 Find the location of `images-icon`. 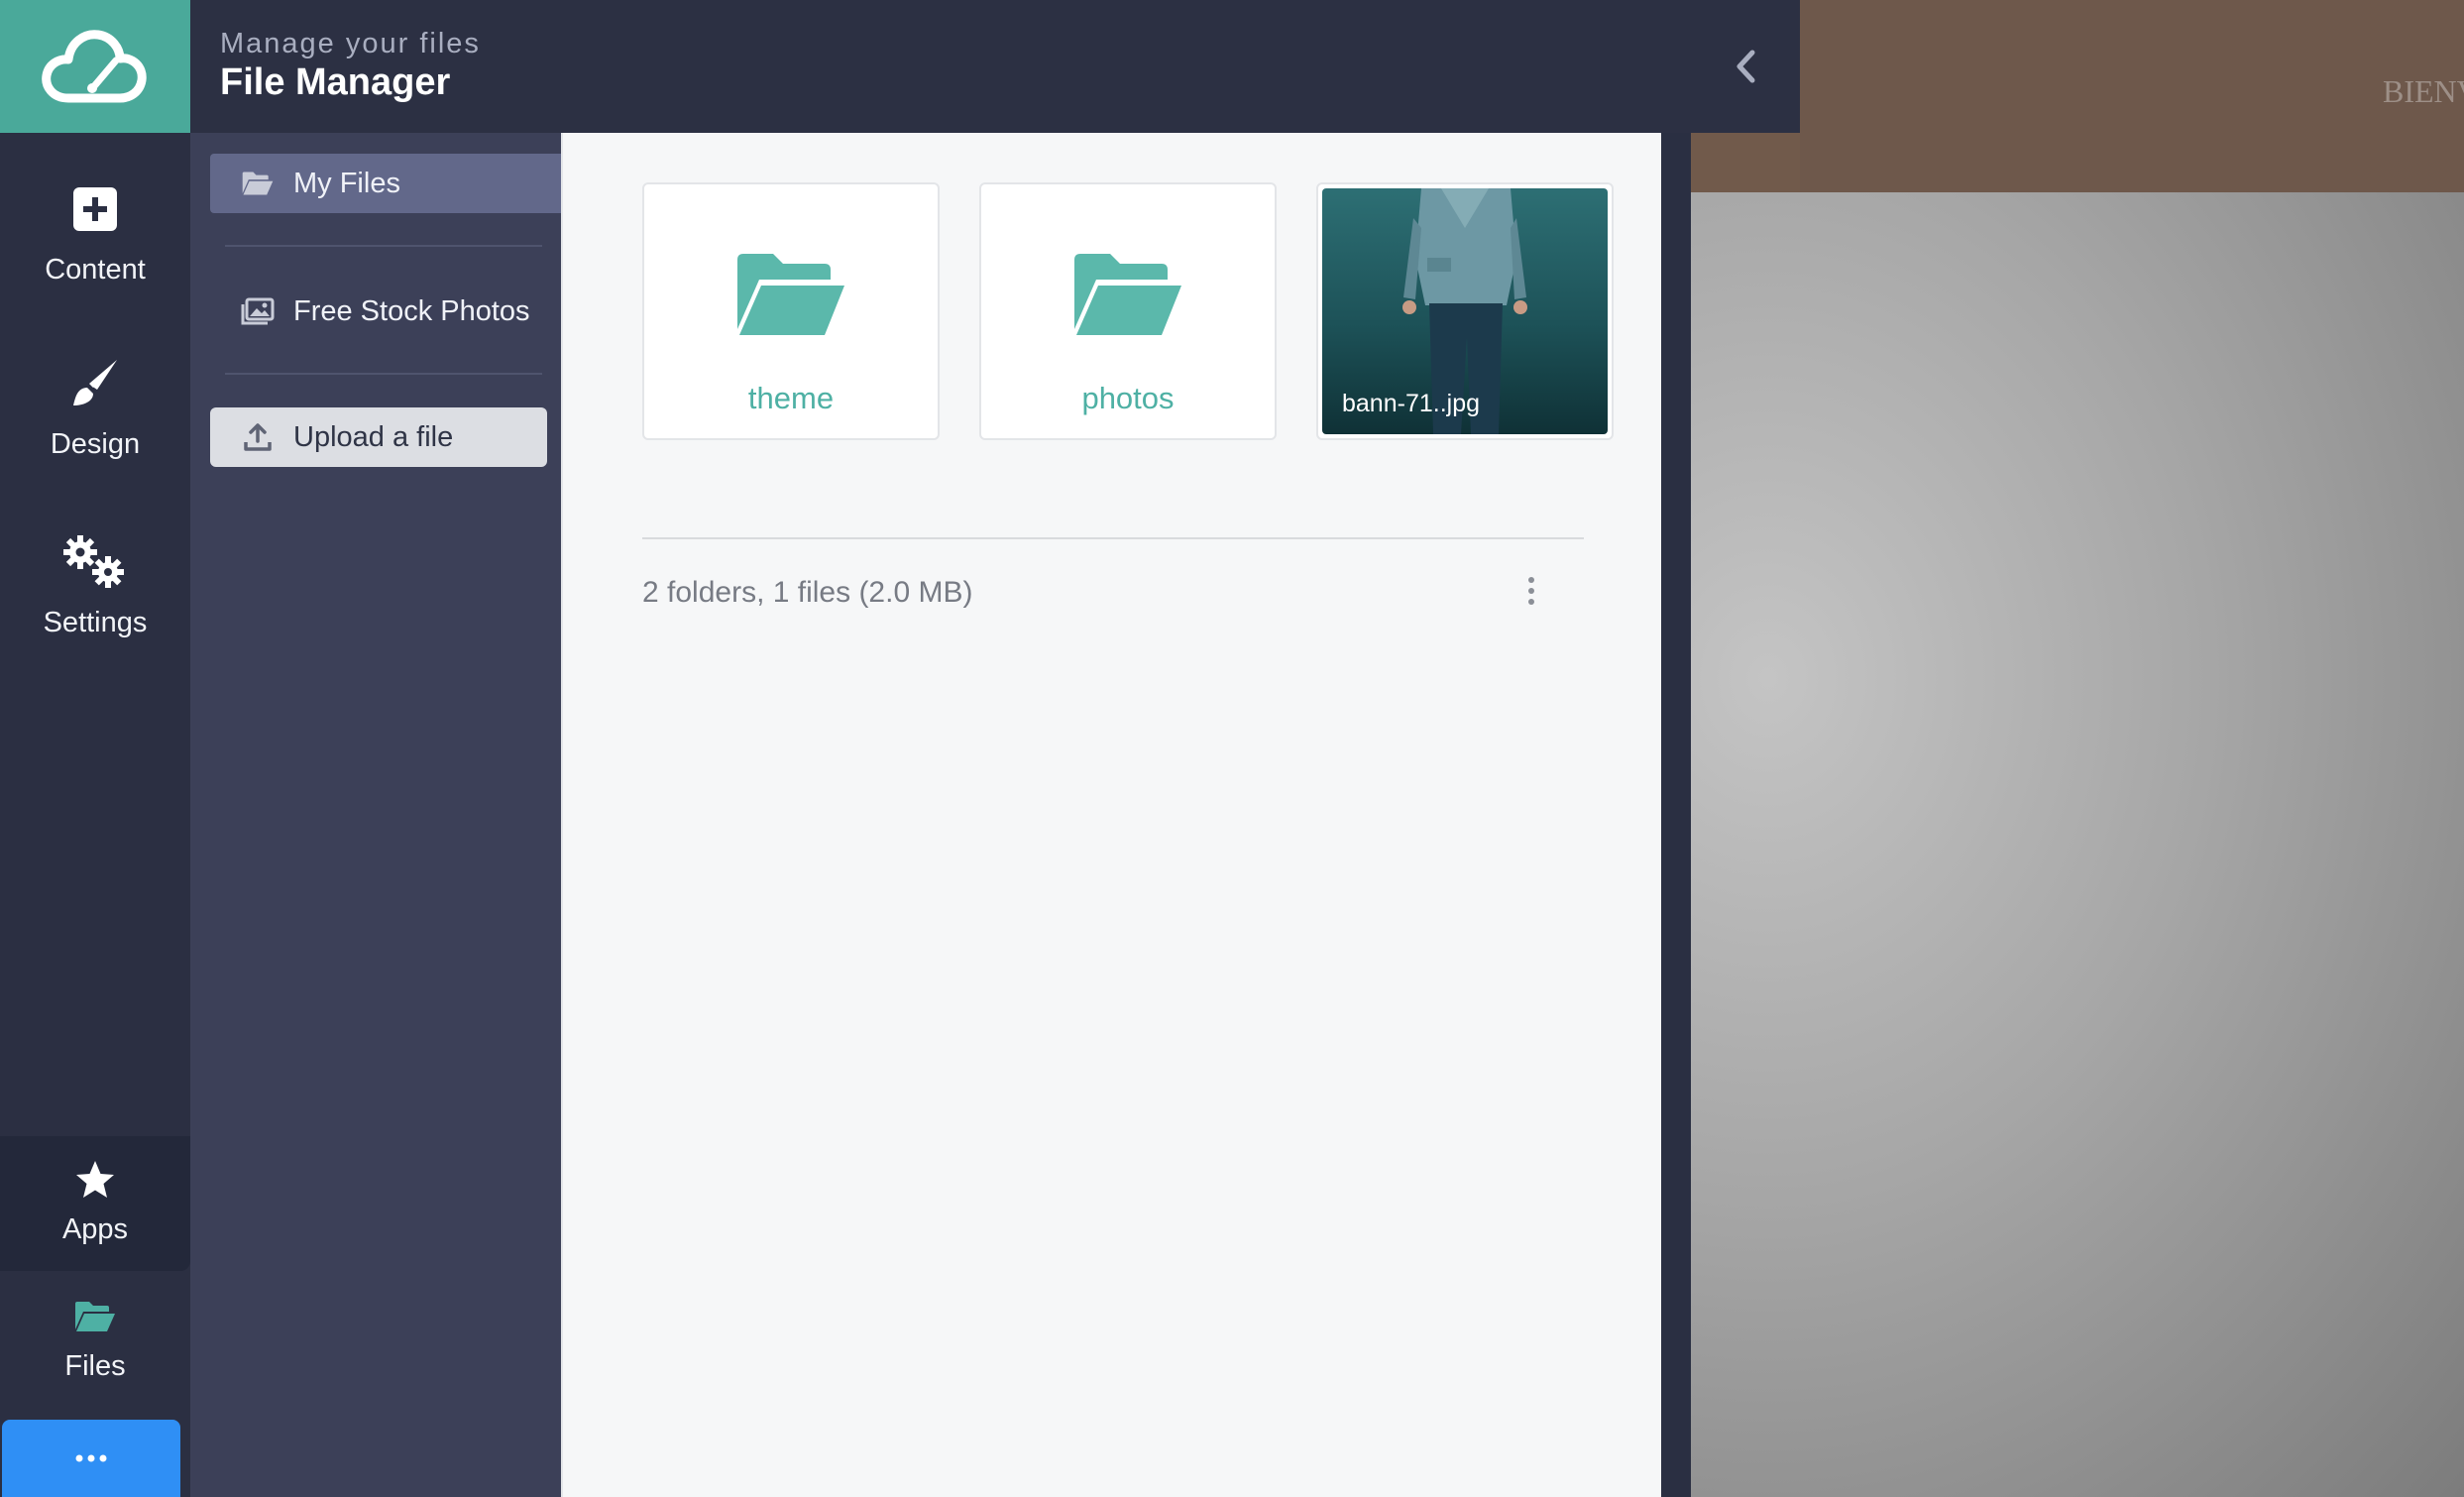

images-icon is located at coordinates (258, 311).